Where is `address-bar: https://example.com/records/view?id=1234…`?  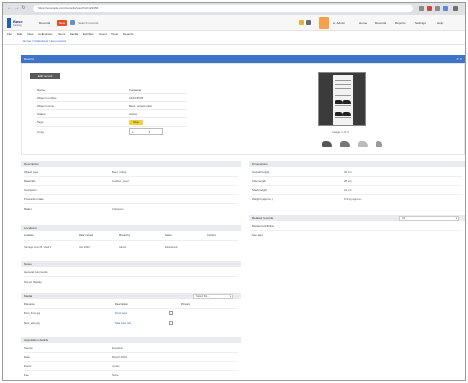 address-bar: https://example.com/records/view?id=1234… is located at coordinates (223, 8).